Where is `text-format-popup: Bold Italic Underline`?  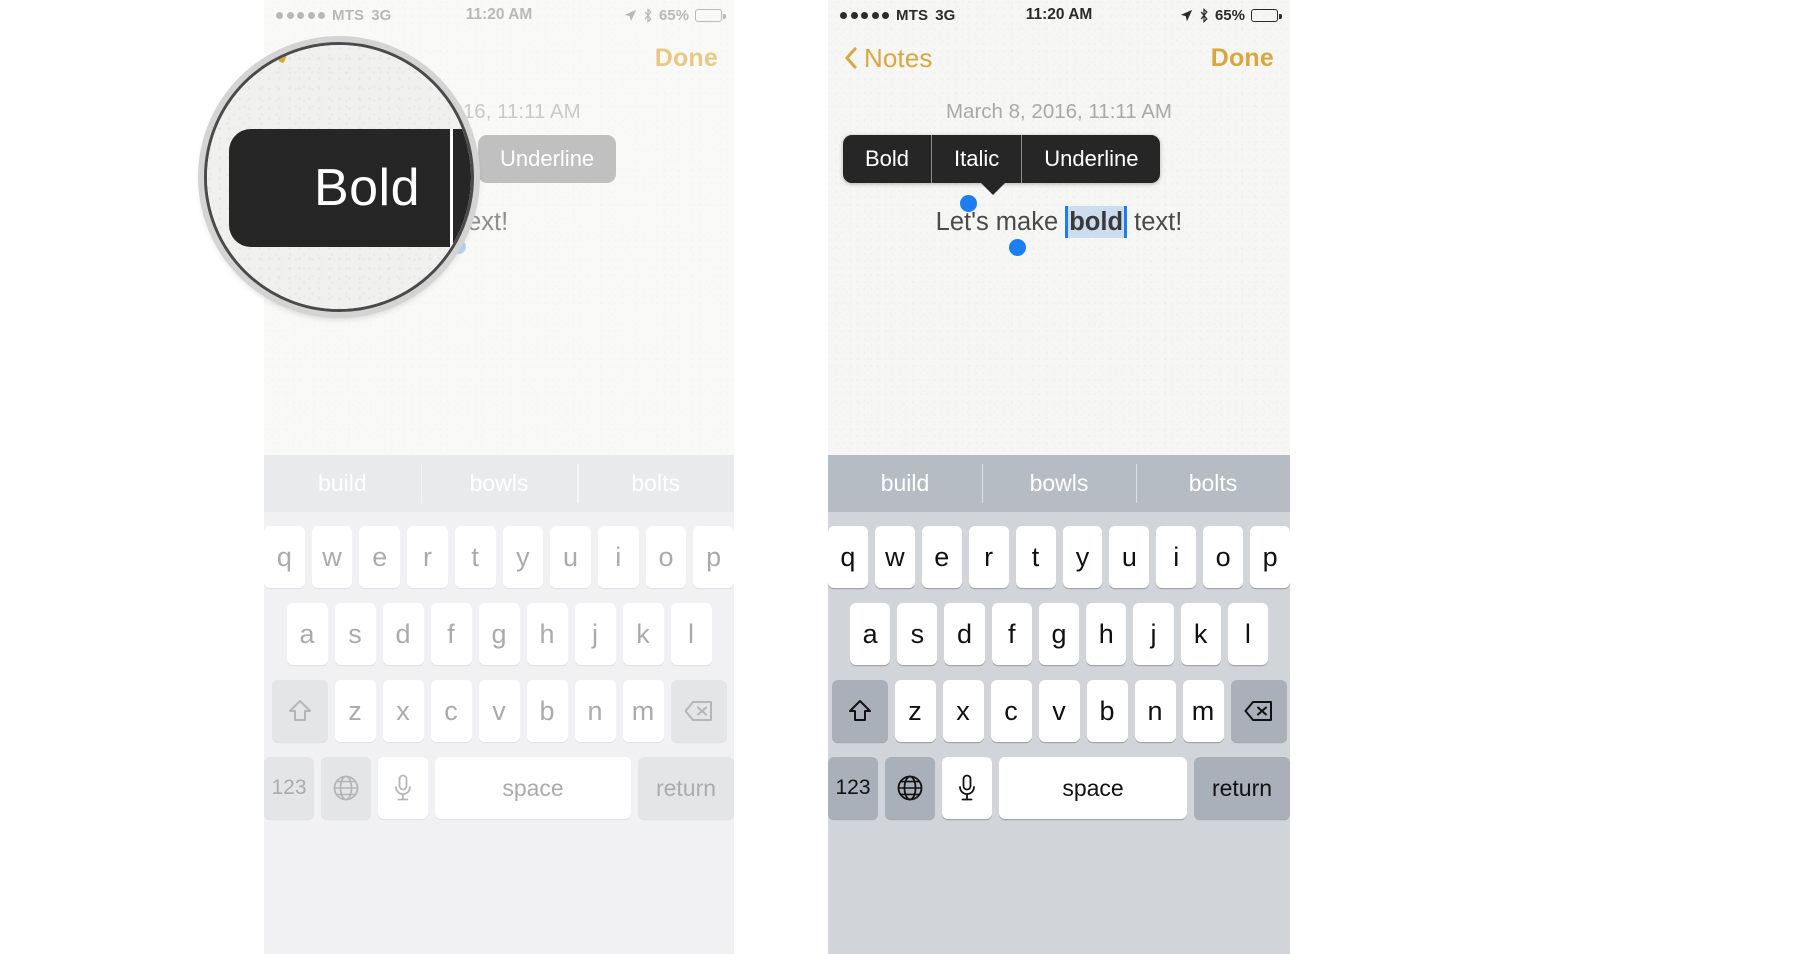
text-format-popup: Bold Italic Underline is located at coordinates (1002, 159).